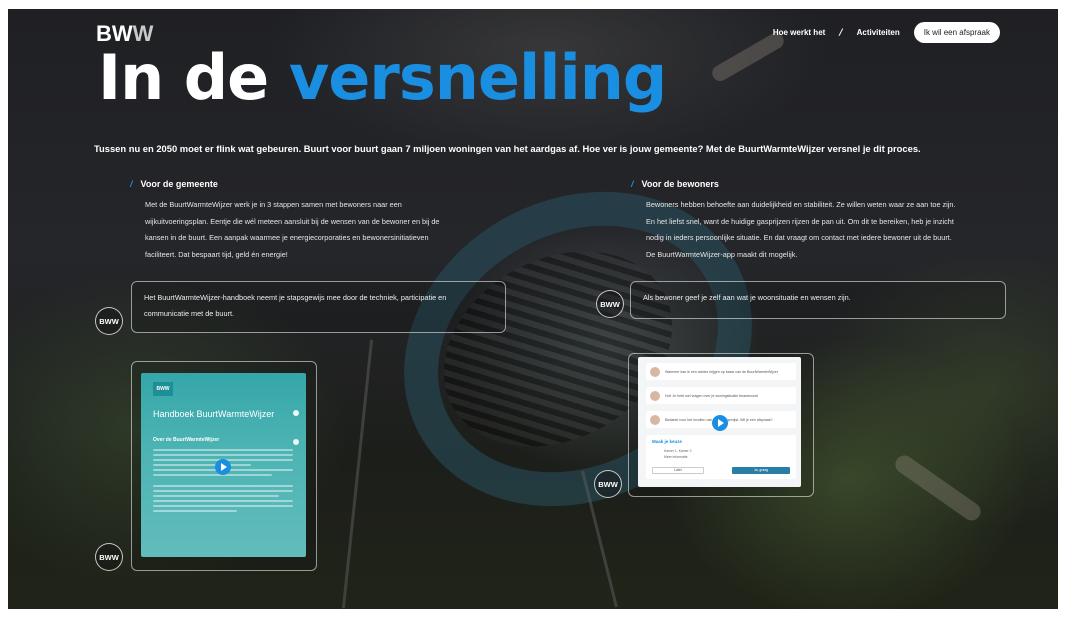 The image size is (1068, 618). Describe the element at coordinates (223, 500) in the screenshot. I see `handbook-text-lines` at that location.